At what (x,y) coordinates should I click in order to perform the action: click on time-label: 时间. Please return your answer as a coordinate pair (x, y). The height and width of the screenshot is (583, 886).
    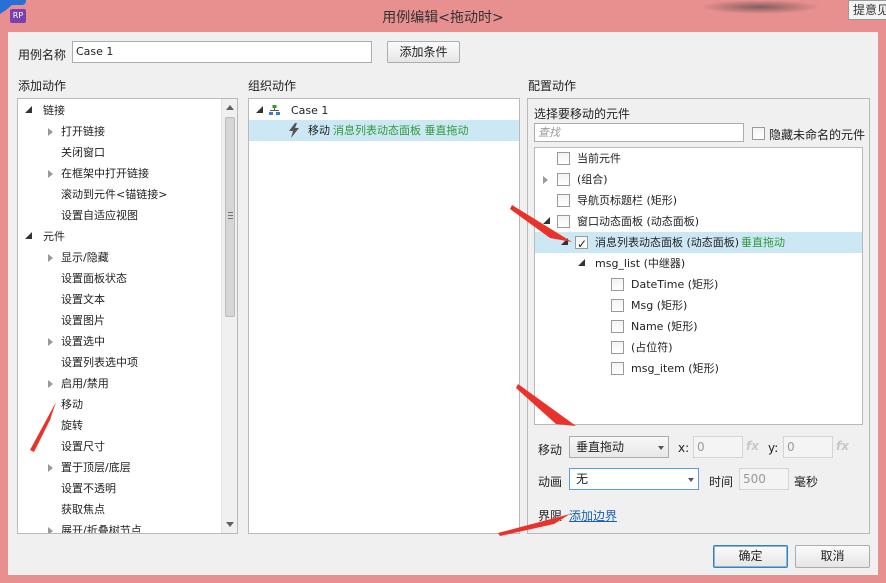
    Looking at the image, I should click on (721, 482).